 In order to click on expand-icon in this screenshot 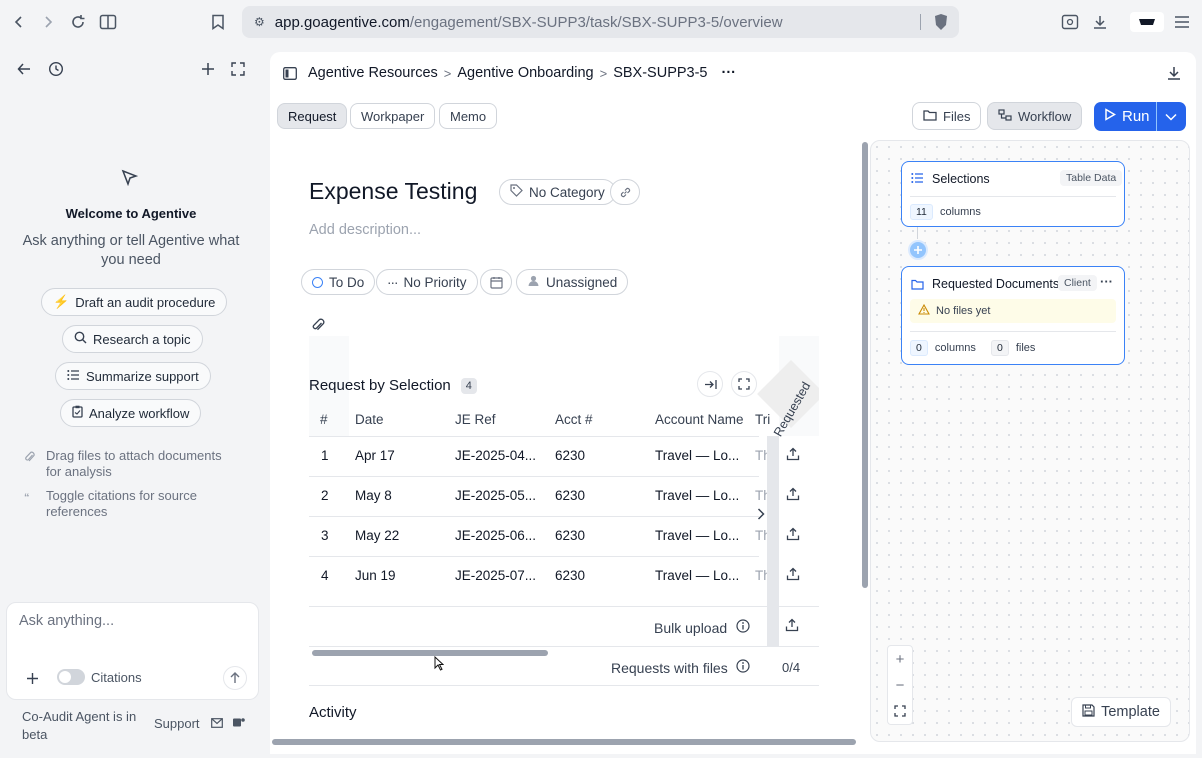, I will do `click(238, 69)`.